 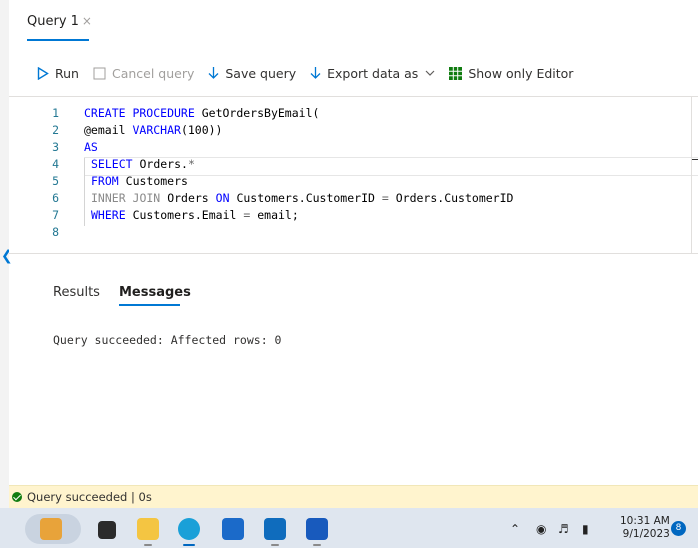 I want to click on show-editor-label: Show only Editor, so click(x=521, y=73).